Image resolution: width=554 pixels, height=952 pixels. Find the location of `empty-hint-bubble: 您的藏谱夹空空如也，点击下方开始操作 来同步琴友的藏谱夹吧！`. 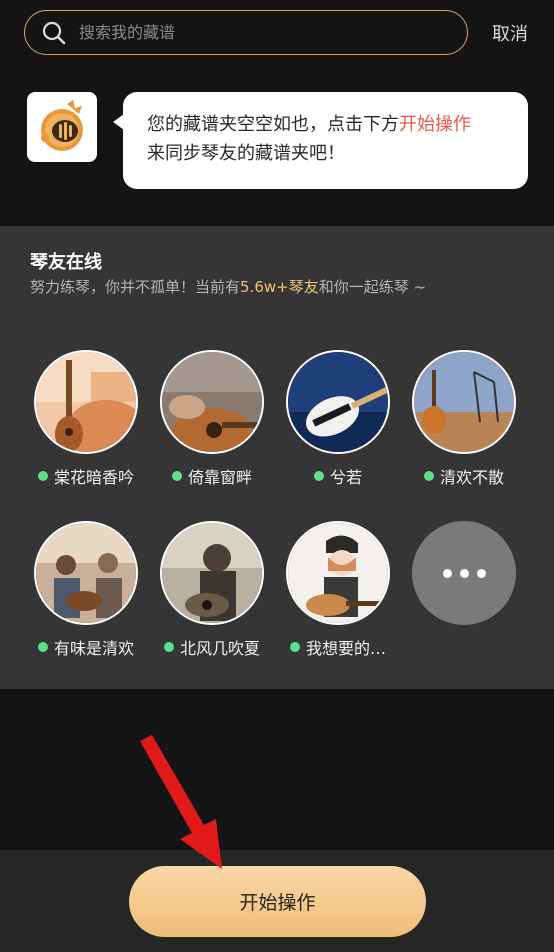

empty-hint-bubble: 您的藏谱夹空空如也，点击下方开始操作 来同步琴友的藏谱夹吧！ is located at coordinates (320, 140).